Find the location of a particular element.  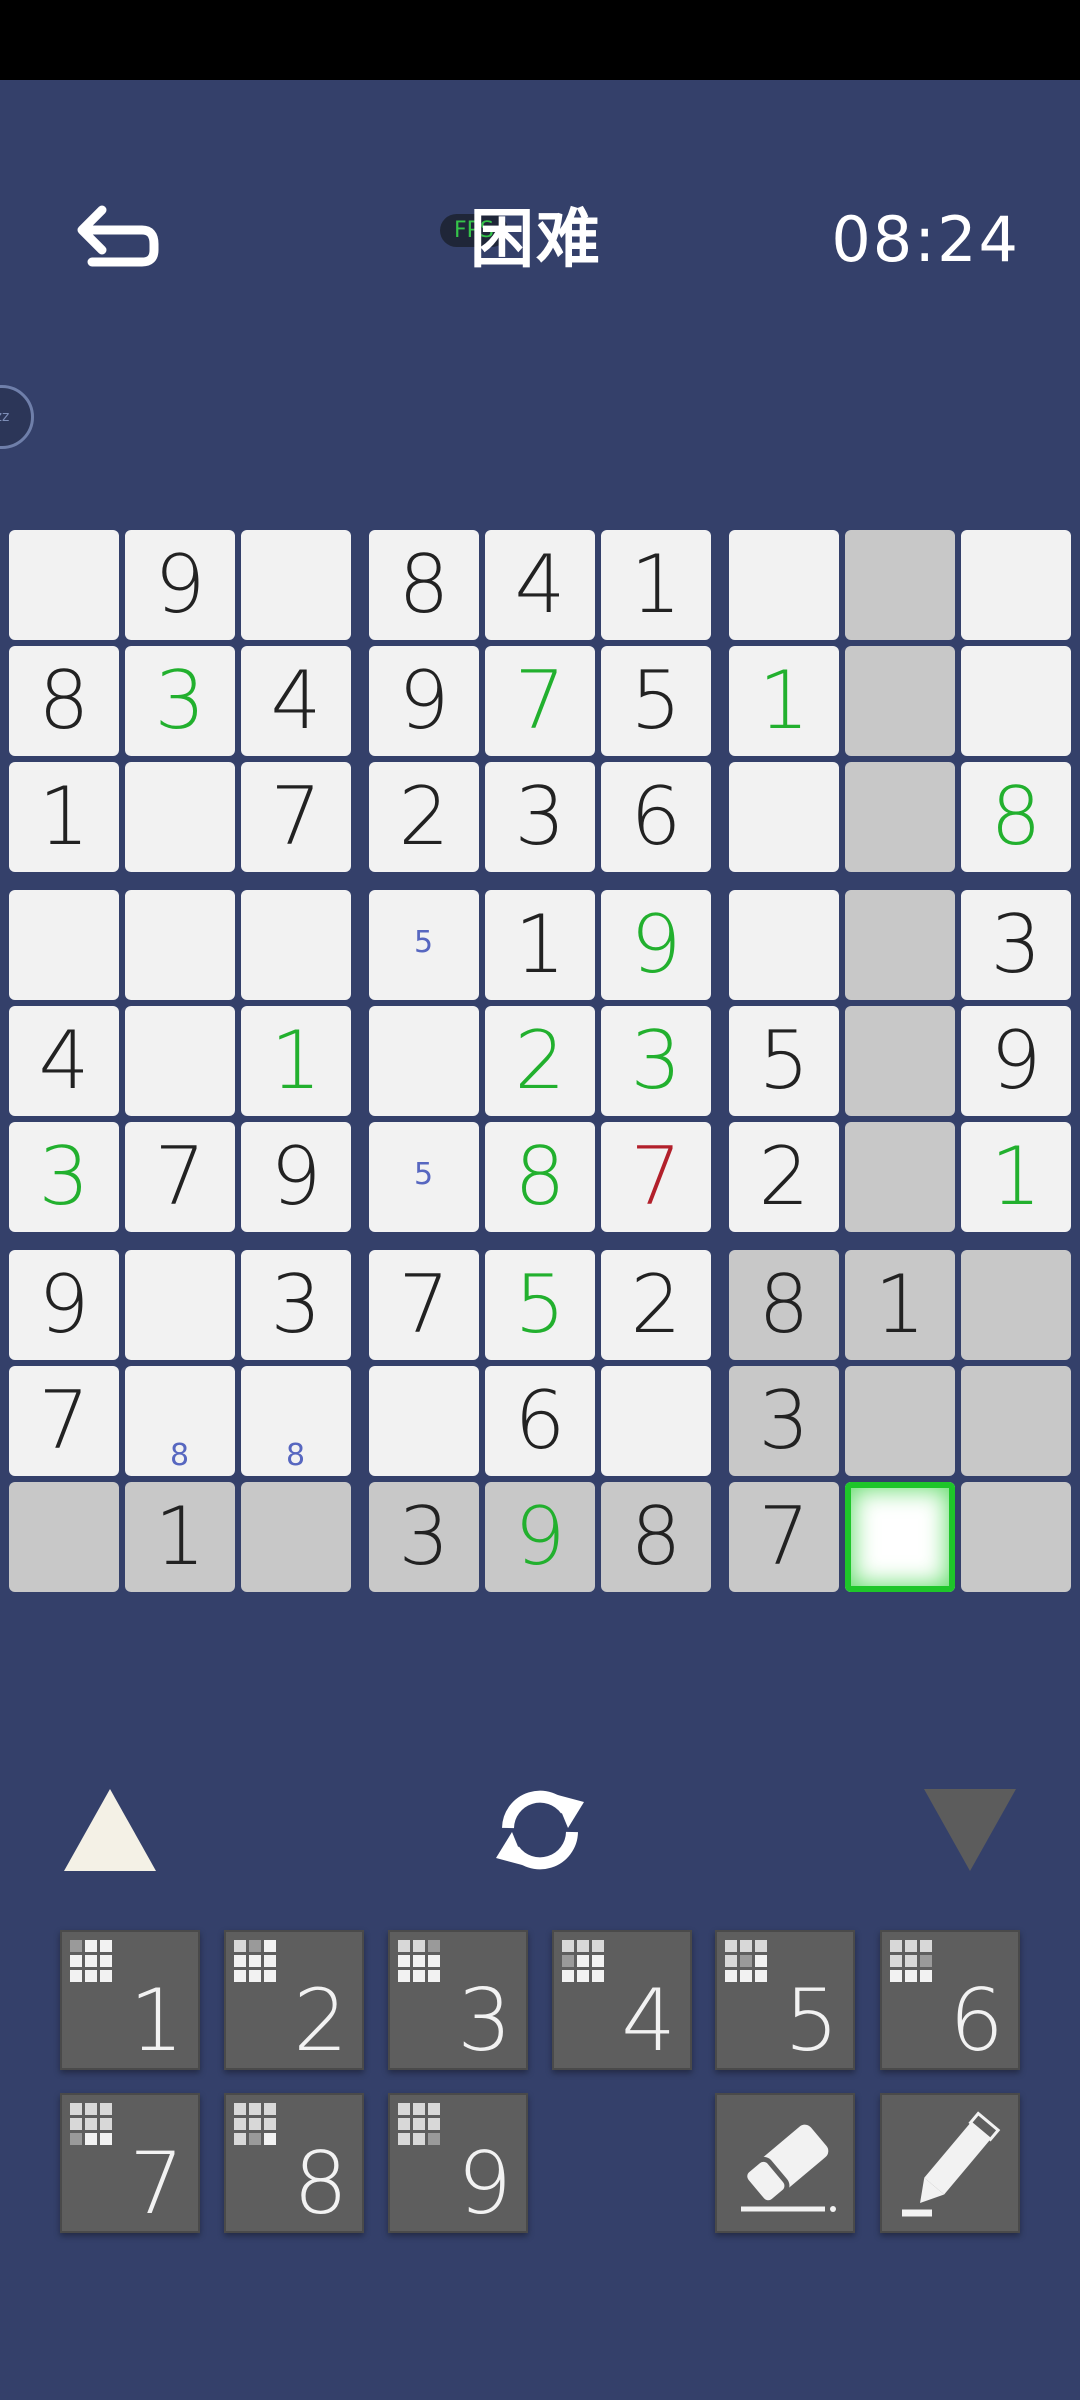

cell-value: 6 is located at coordinates (656, 816).